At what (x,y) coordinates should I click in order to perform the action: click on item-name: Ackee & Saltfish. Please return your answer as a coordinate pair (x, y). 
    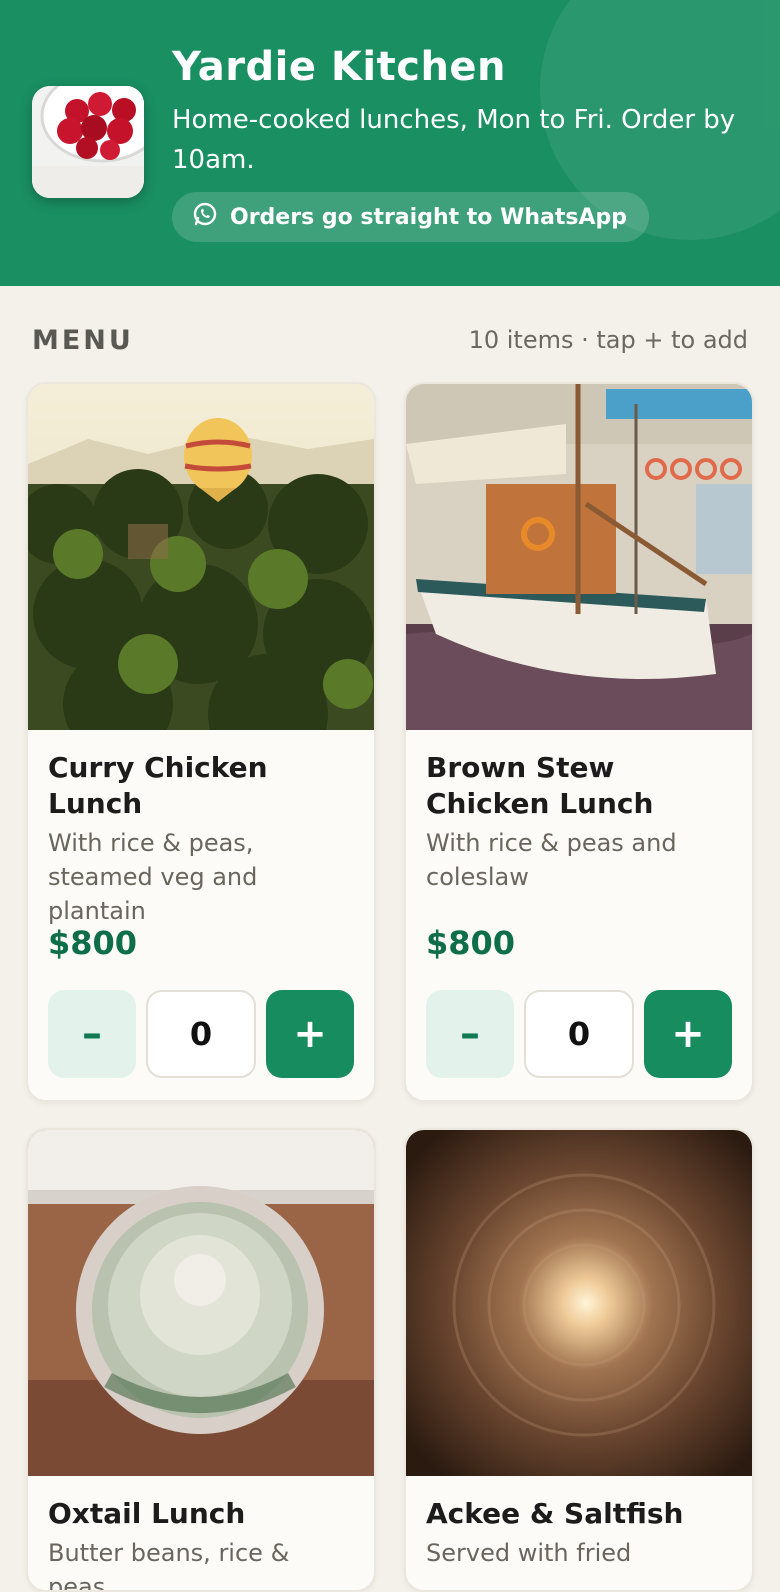
    Looking at the image, I should click on (555, 1513).